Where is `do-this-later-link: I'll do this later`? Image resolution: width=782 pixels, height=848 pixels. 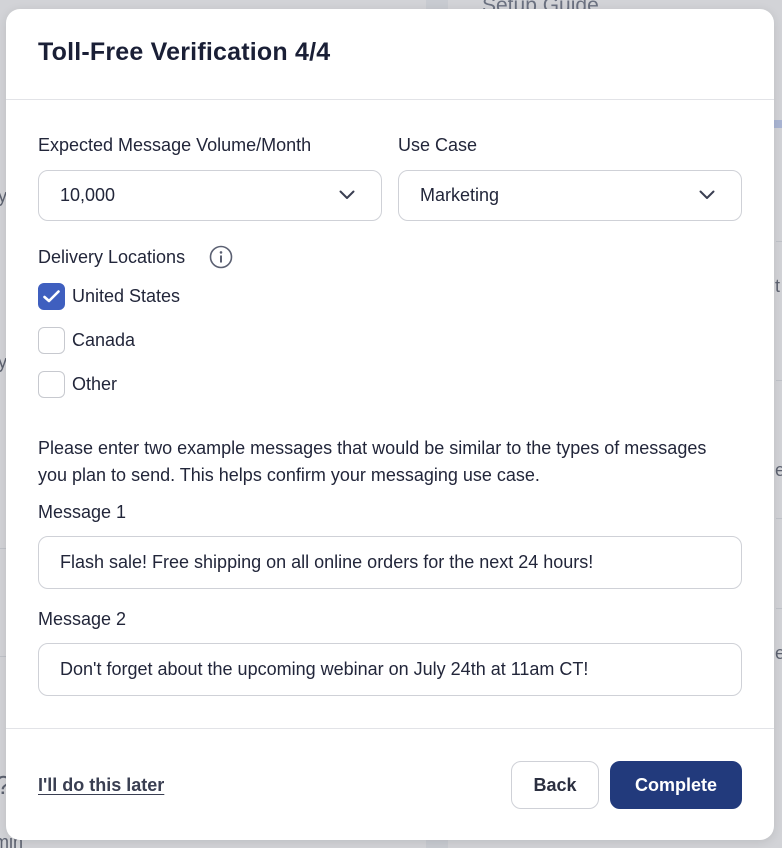 do-this-later-link: I'll do this later is located at coordinates (101, 785).